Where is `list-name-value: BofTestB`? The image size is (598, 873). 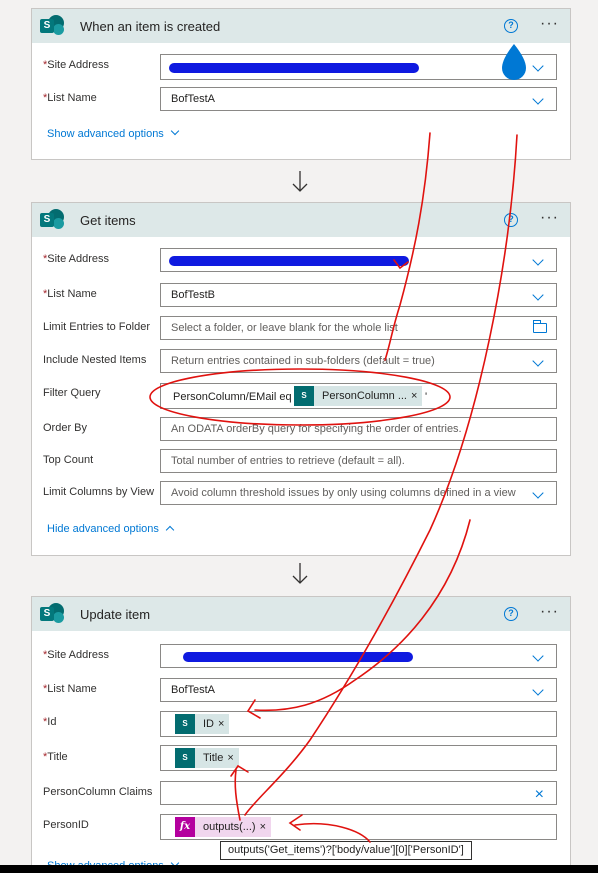
list-name-value: BofTestB is located at coordinates (193, 295).